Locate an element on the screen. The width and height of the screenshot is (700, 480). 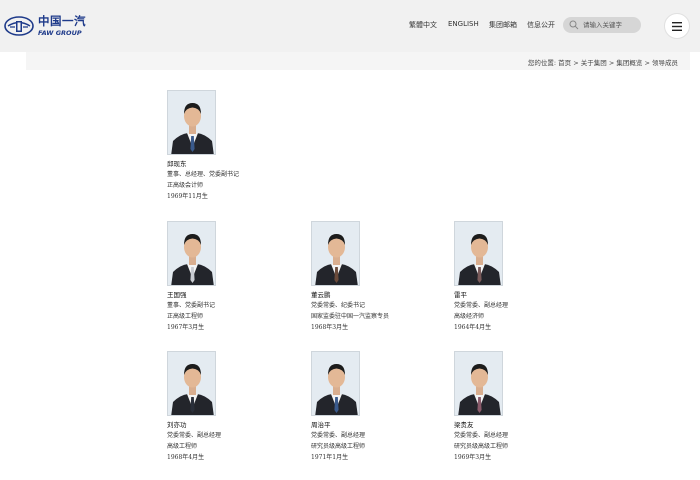
leader-card: 刘亦功 党委常委、副总经理 高级工程师 1968年4月生 is located at coordinates (227, 407).